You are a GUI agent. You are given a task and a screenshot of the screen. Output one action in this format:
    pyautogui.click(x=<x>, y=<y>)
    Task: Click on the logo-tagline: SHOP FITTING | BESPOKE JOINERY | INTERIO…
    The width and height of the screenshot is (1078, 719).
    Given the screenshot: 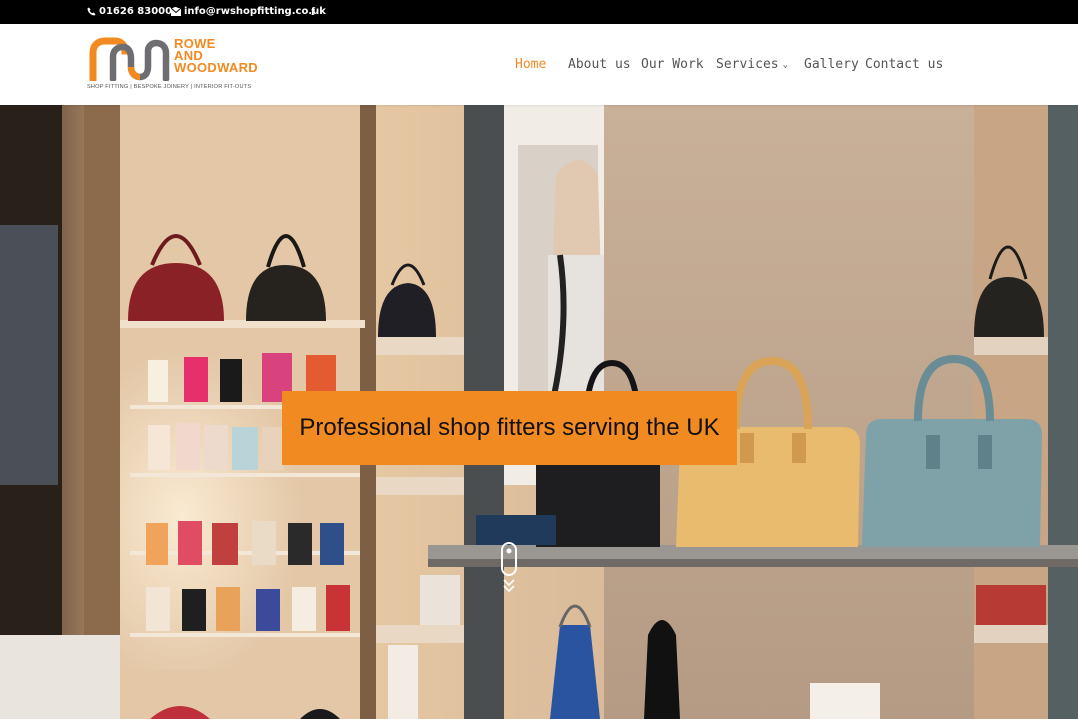 What is the action you would take?
    pyautogui.click(x=169, y=87)
    